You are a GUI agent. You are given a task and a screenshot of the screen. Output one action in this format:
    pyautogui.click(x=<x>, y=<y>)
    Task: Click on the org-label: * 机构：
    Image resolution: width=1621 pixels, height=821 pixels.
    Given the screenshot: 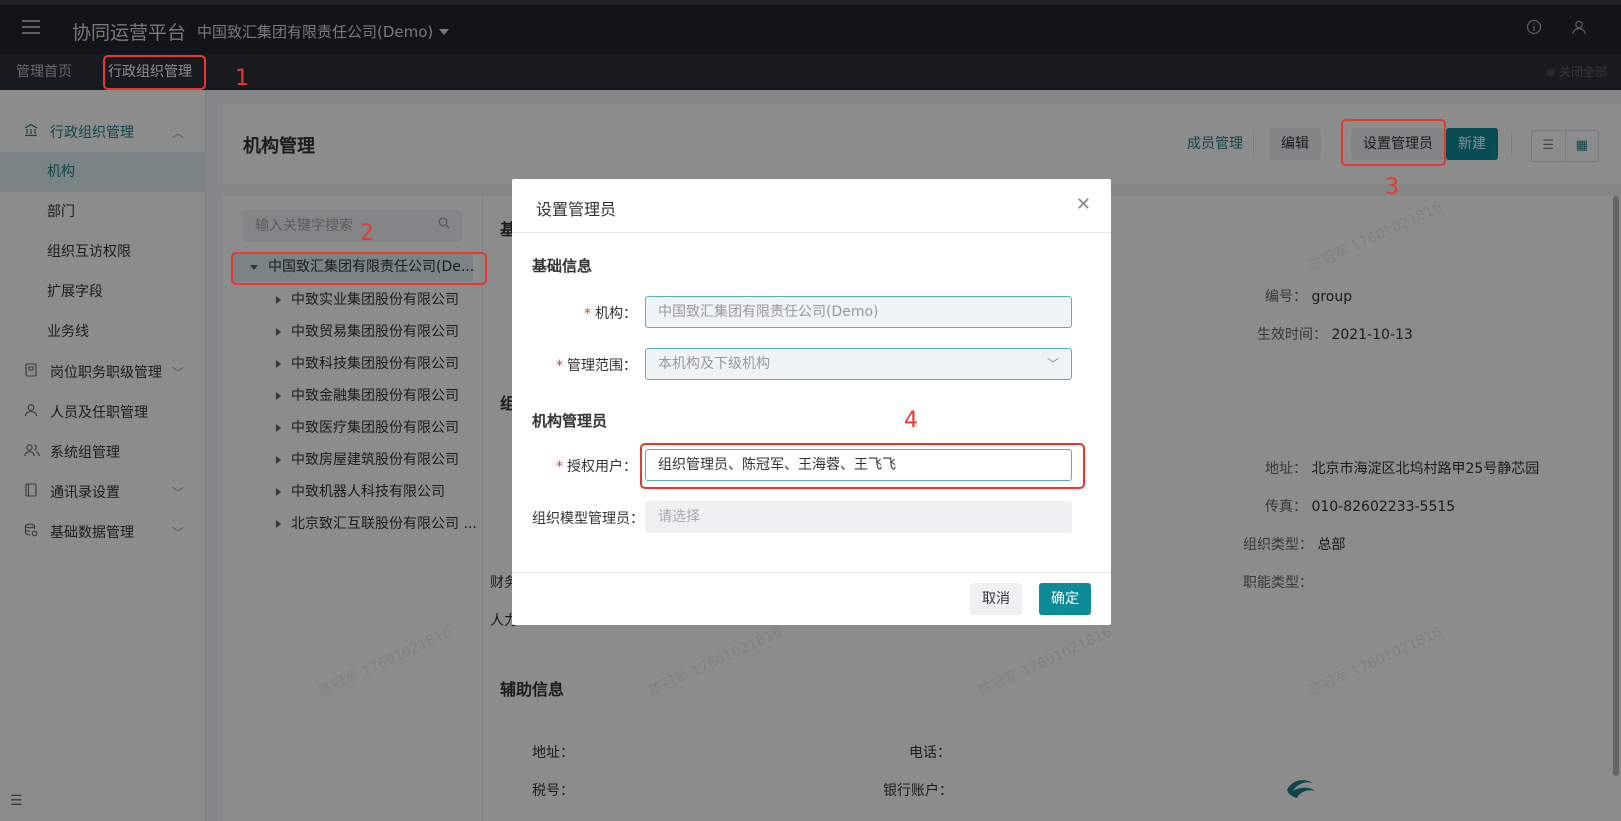 What is the action you would take?
    pyautogui.click(x=584, y=313)
    